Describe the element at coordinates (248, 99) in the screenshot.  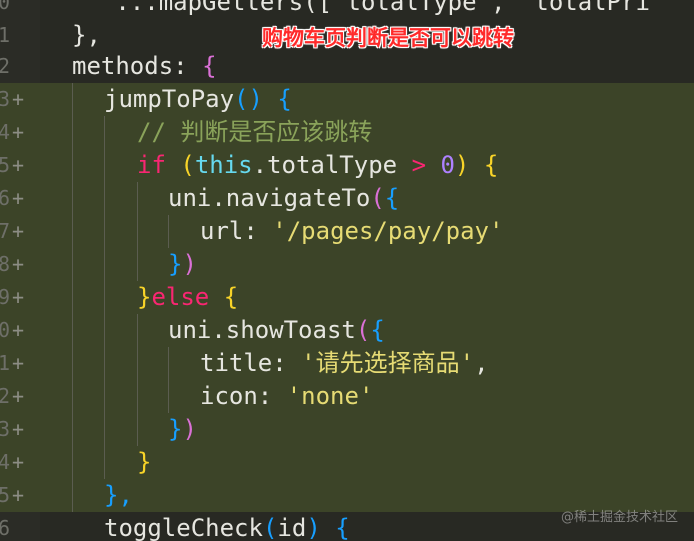
I see `code-token: ()` at that location.